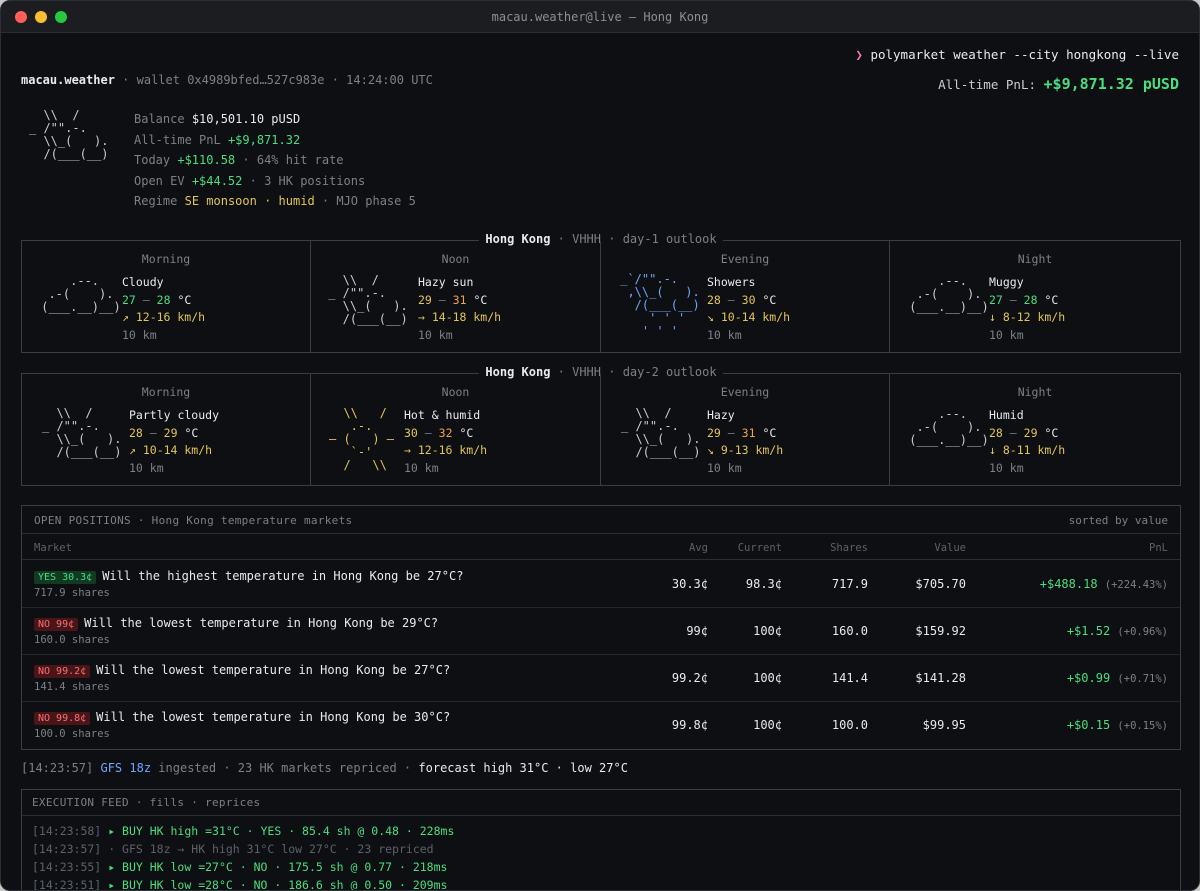  I want to click on side-badge: NO 99.2¢, so click(62, 671).